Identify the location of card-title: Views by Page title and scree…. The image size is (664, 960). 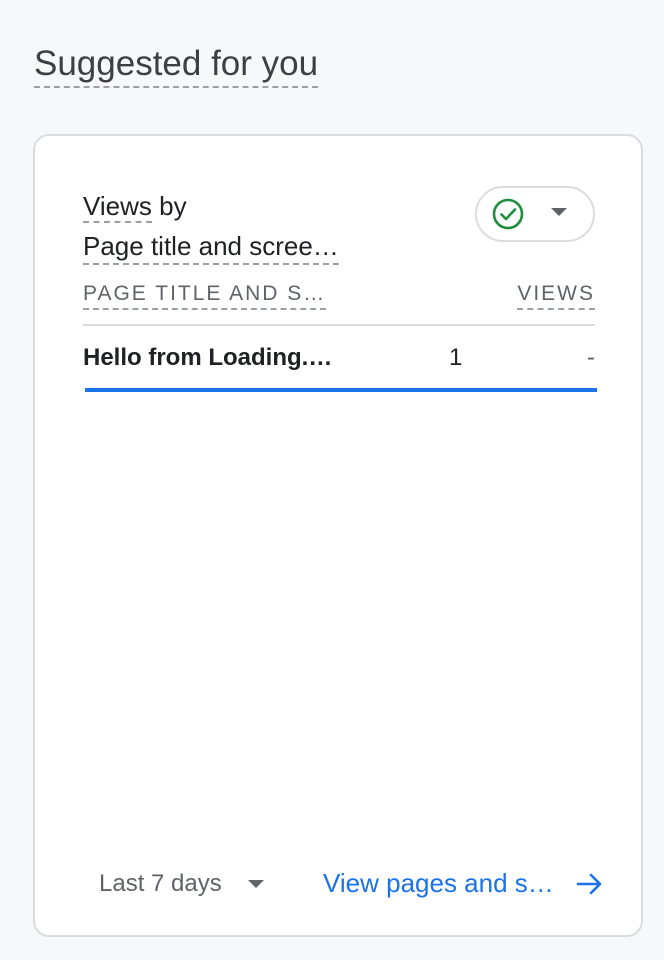
(233, 226).